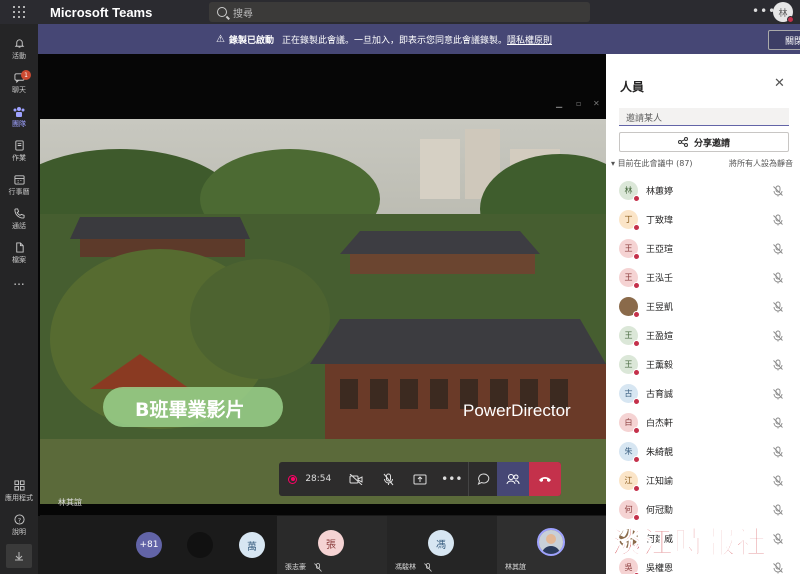 The image size is (800, 574). I want to click on participant-name: 王亞瑄, so click(660, 250).